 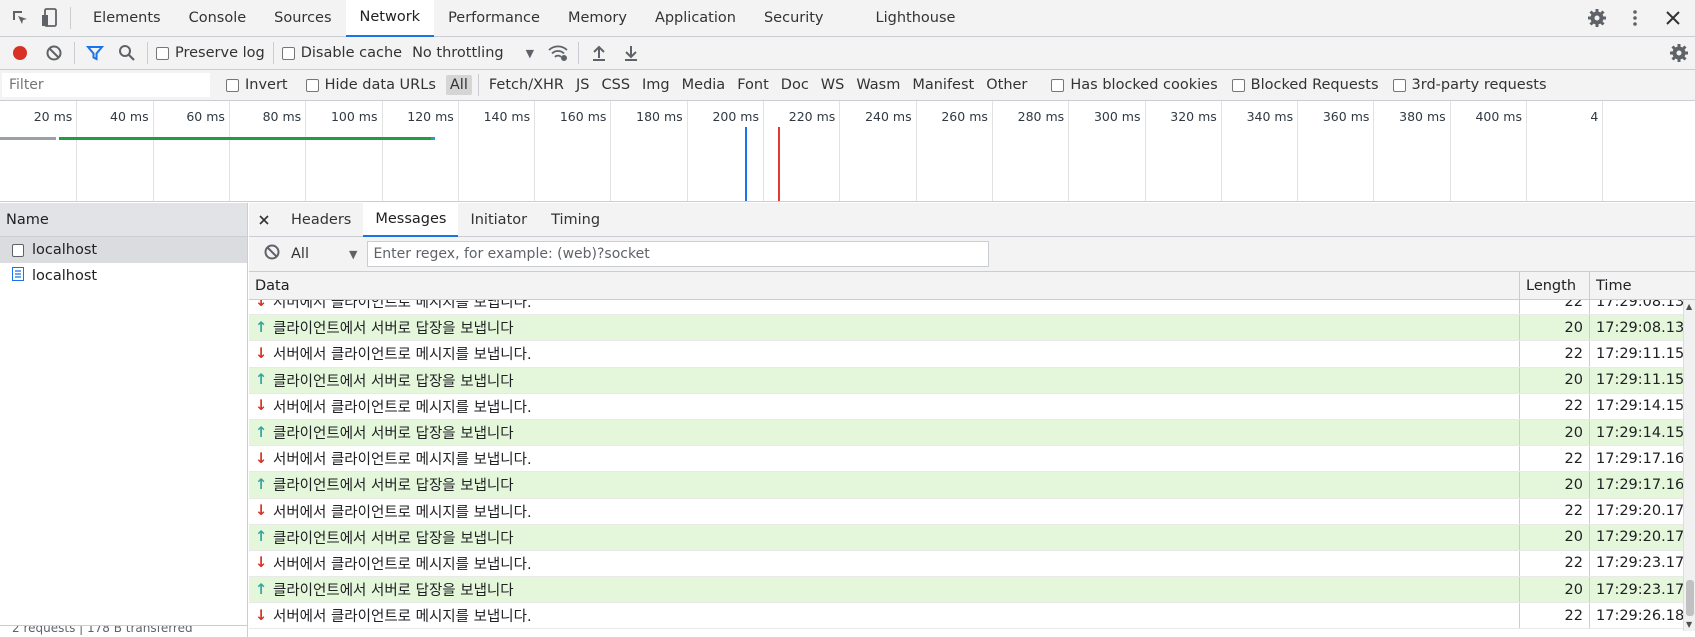 I want to click on messages-scrollbar: ▲ ▼, so click(x=1689, y=465).